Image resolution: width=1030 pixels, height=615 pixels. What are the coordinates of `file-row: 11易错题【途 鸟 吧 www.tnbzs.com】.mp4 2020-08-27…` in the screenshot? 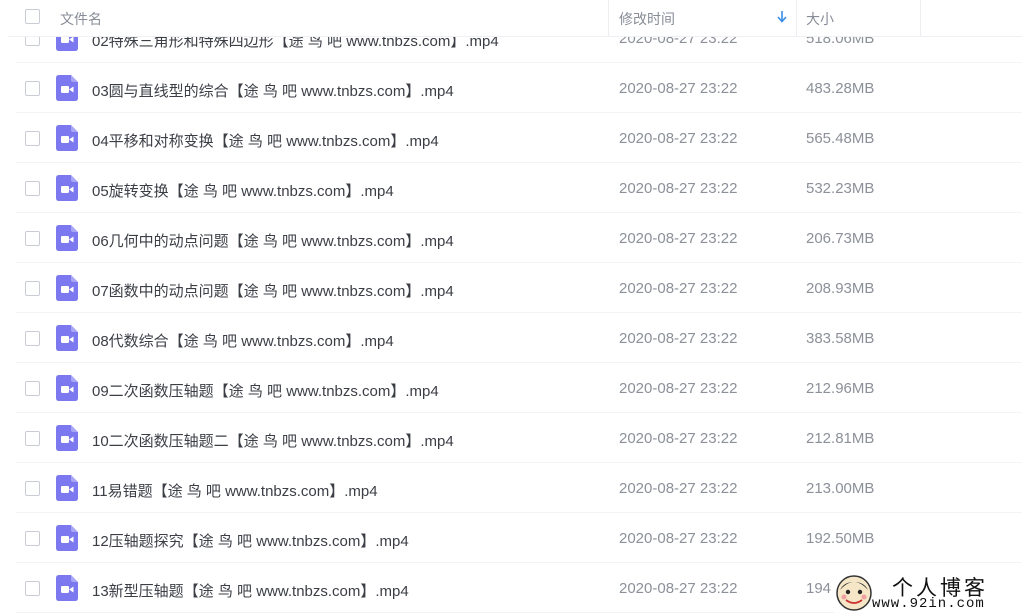 It's located at (515, 488).